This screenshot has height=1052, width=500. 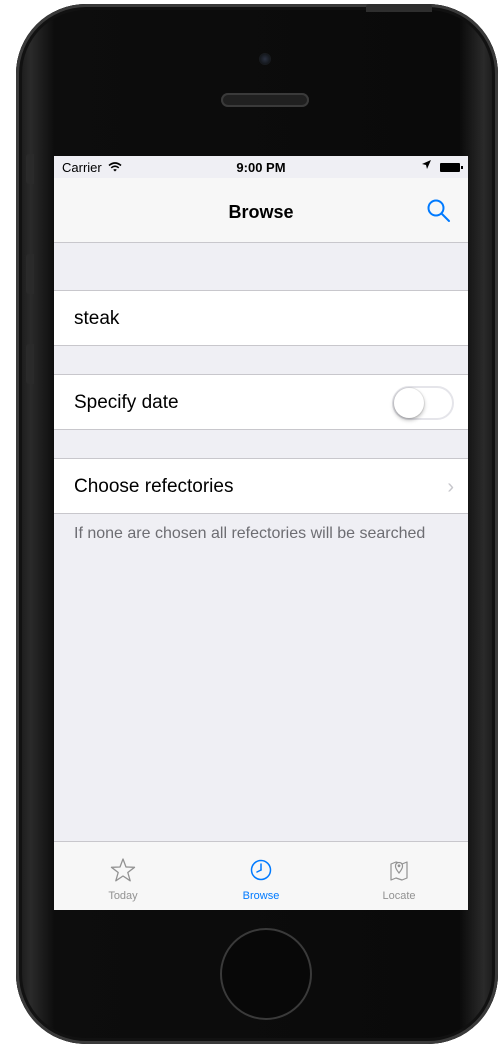 What do you see at coordinates (409, 403) in the screenshot?
I see `toggle-knob` at bounding box center [409, 403].